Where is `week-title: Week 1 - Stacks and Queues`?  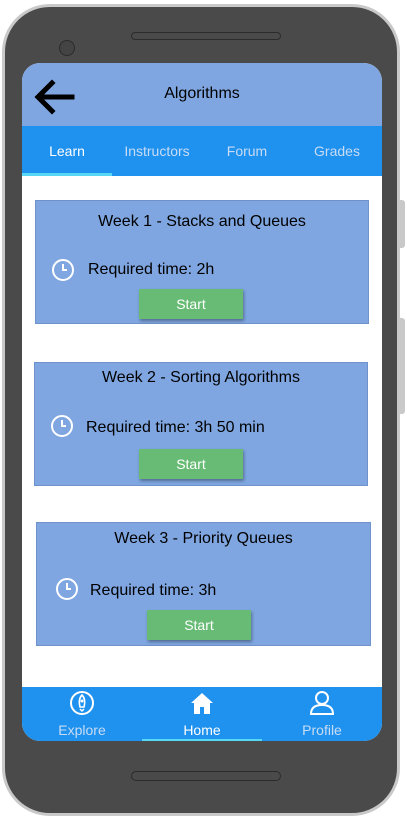 week-title: Week 1 - Stacks and Queues is located at coordinates (202, 221).